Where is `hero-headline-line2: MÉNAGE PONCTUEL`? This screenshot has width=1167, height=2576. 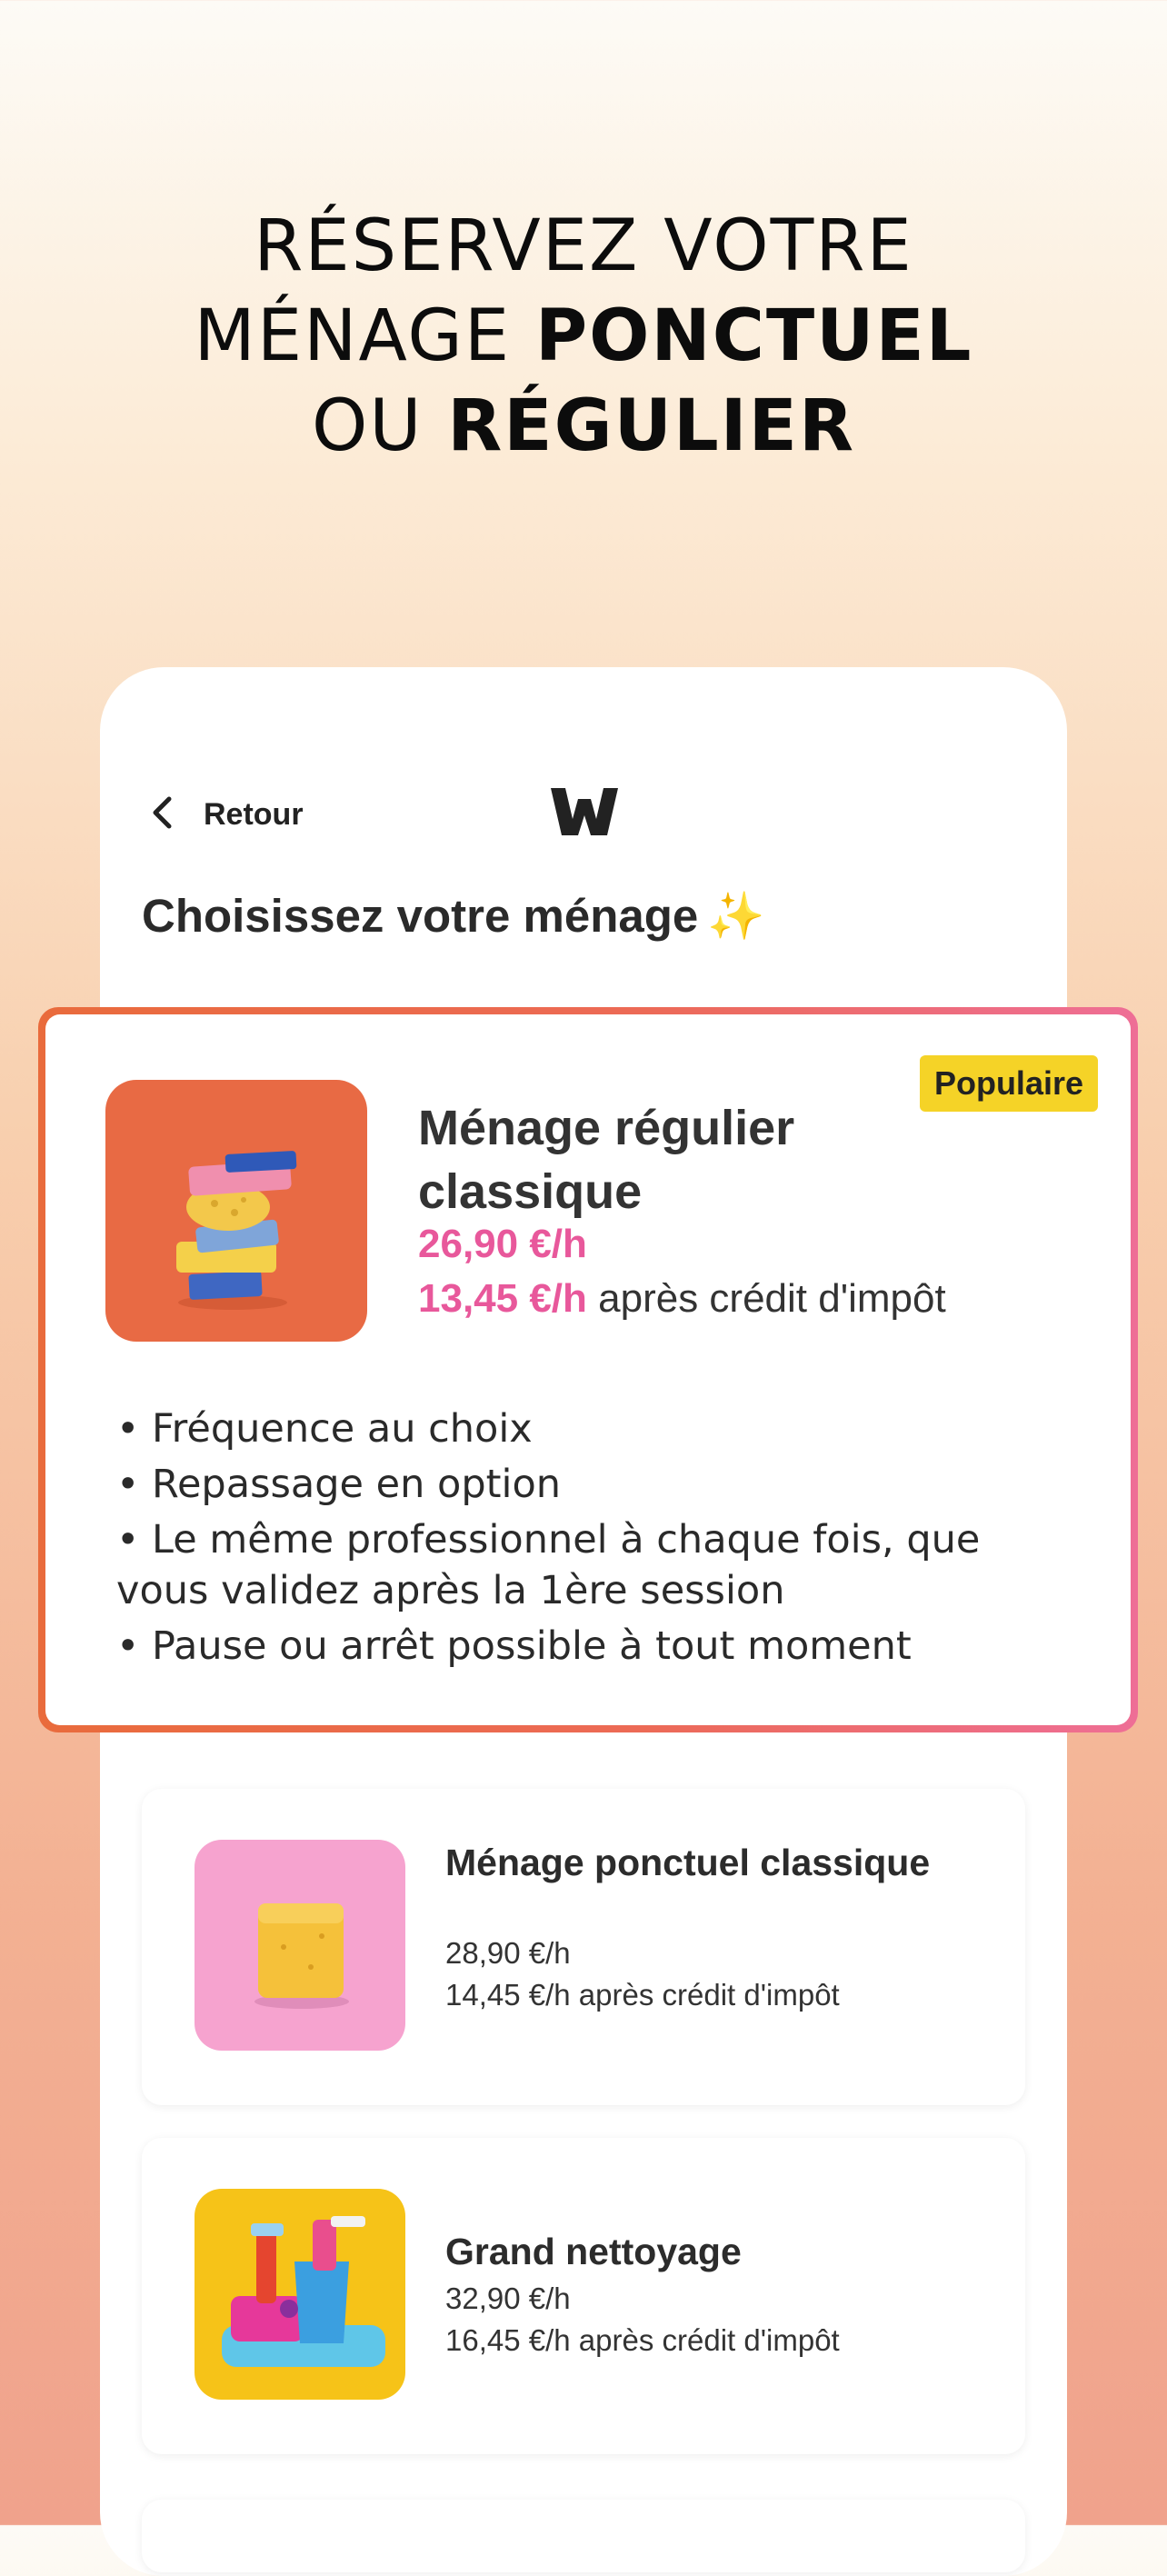
hero-headline-line2: MÉNAGE PONCTUEL is located at coordinates (583, 336).